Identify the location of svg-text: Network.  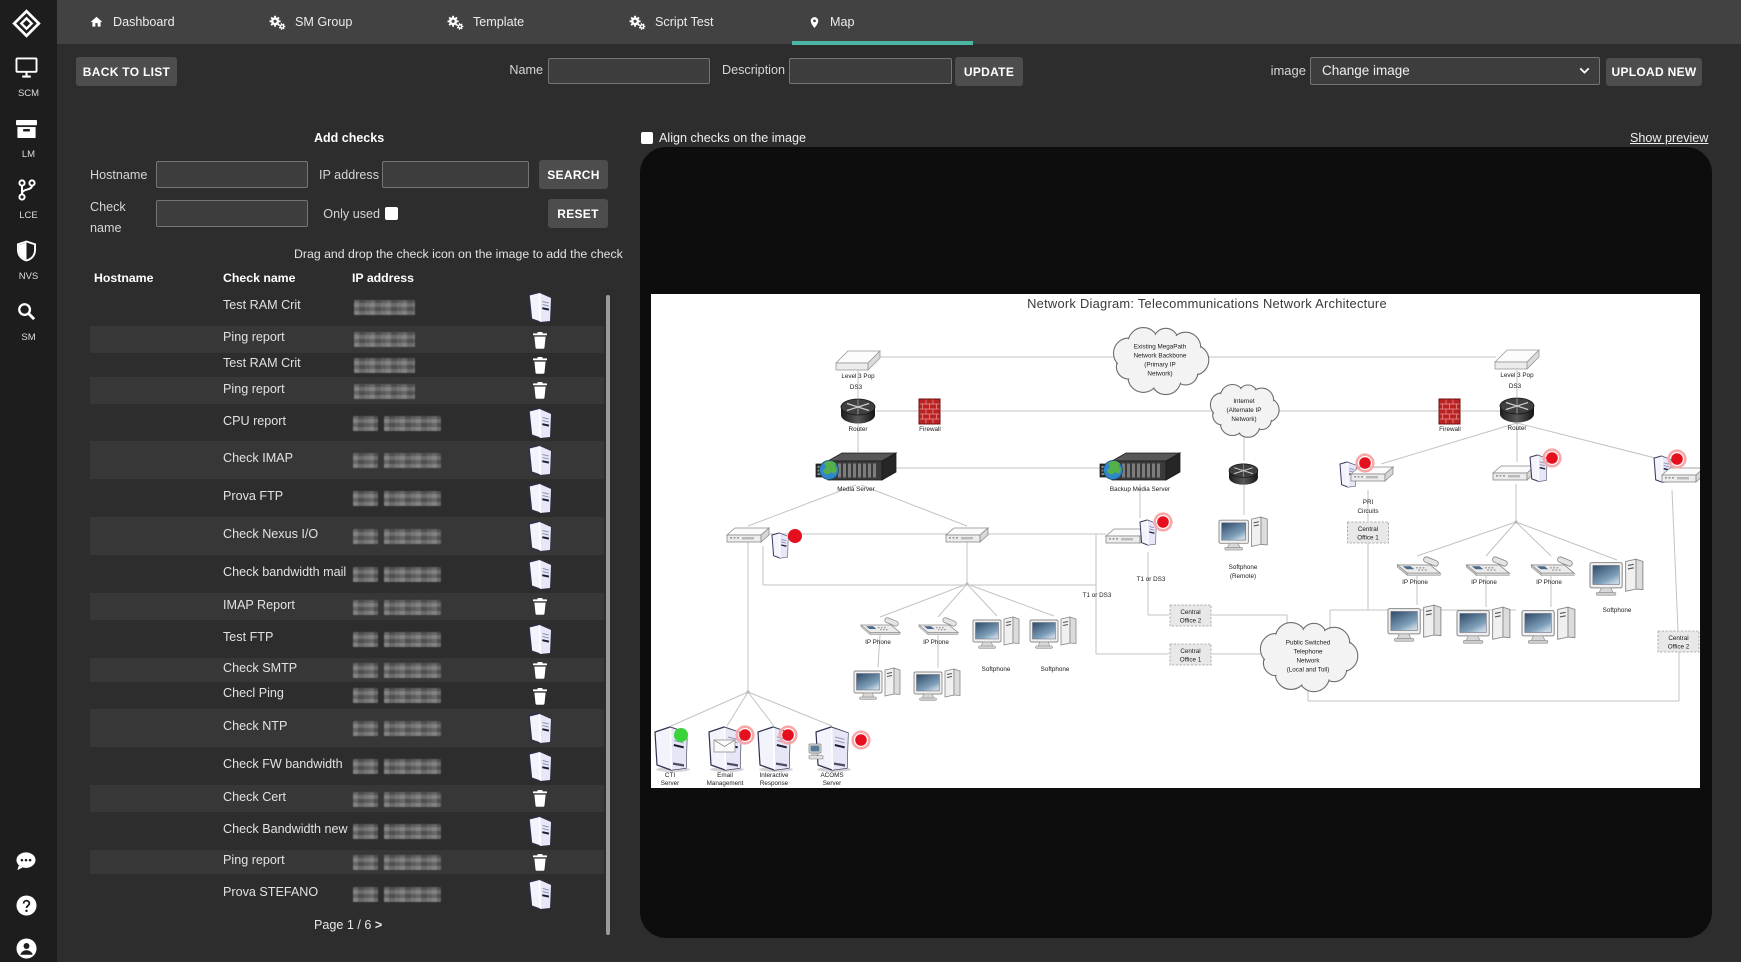
(1308, 661).